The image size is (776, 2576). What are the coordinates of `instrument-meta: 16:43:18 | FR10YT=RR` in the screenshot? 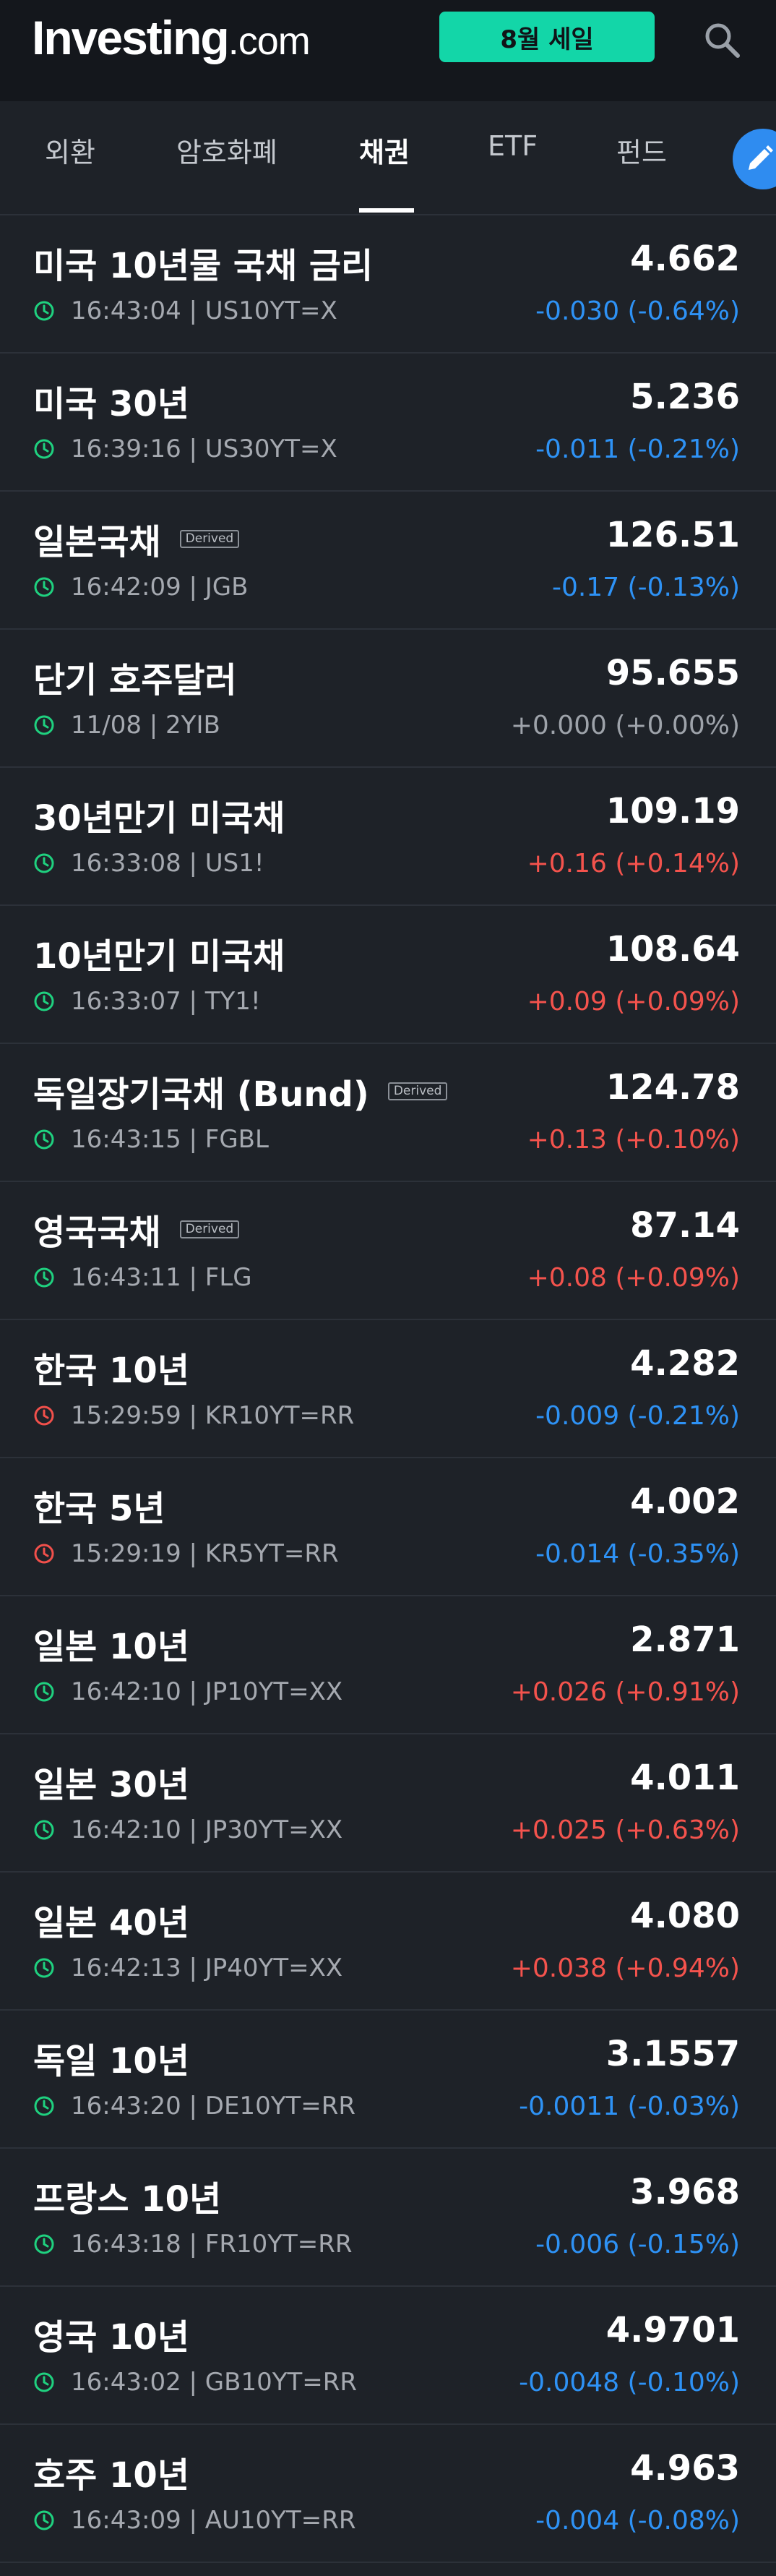 It's located at (193, 2244).